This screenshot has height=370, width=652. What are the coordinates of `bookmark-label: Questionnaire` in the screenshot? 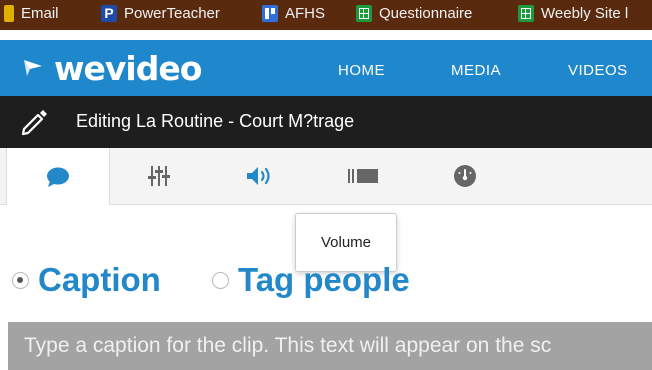 It's located at (426, 13).